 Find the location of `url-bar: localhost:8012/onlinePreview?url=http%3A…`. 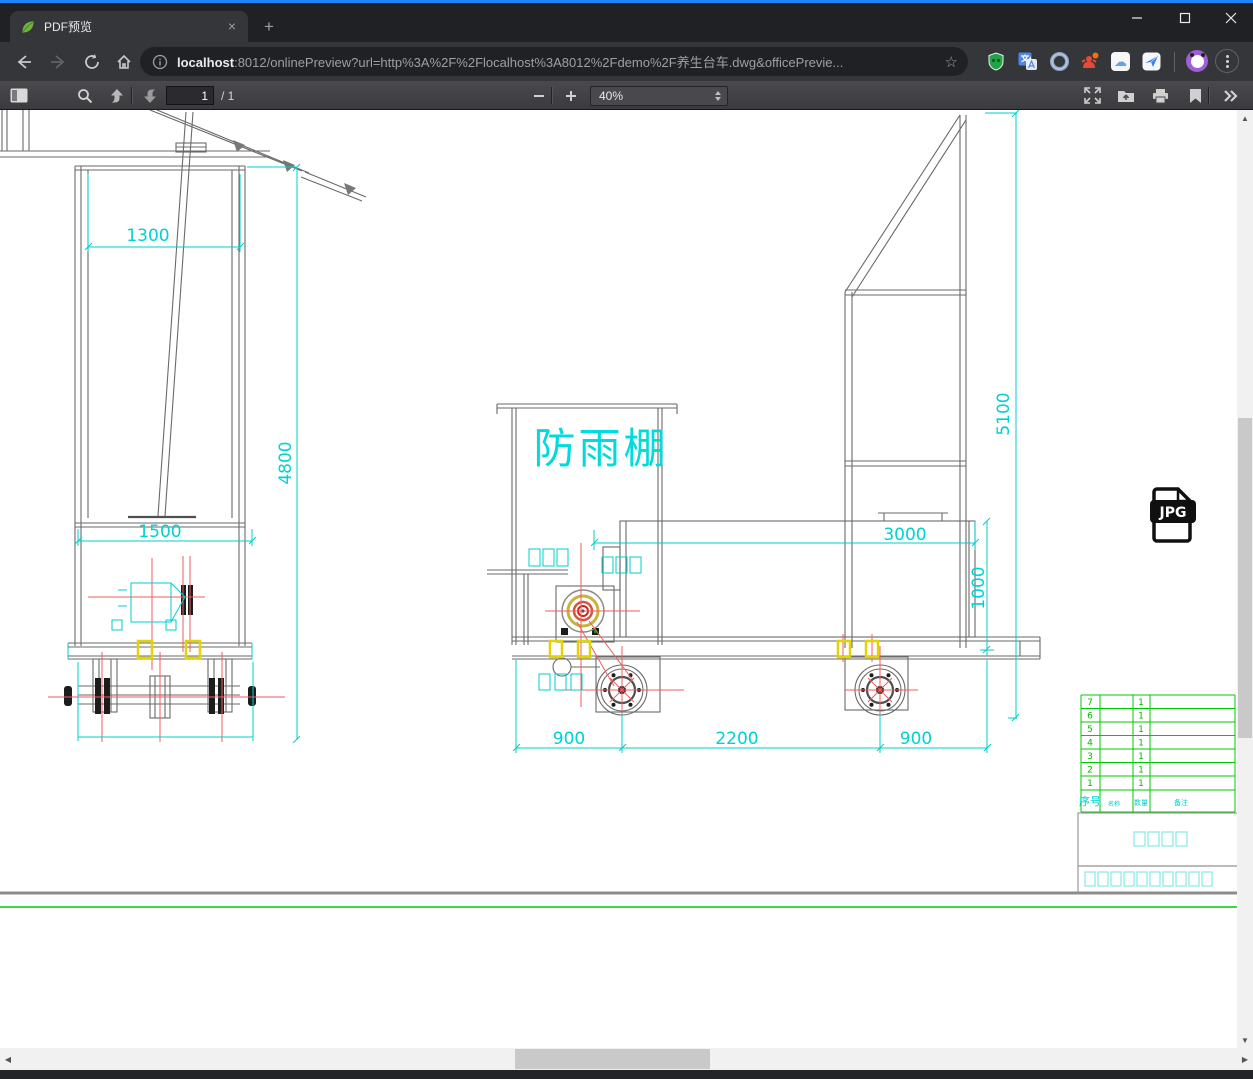

url-bar: localhost:8012/onlinePreview?url=http%3A… is located at coordinates (554, 61).